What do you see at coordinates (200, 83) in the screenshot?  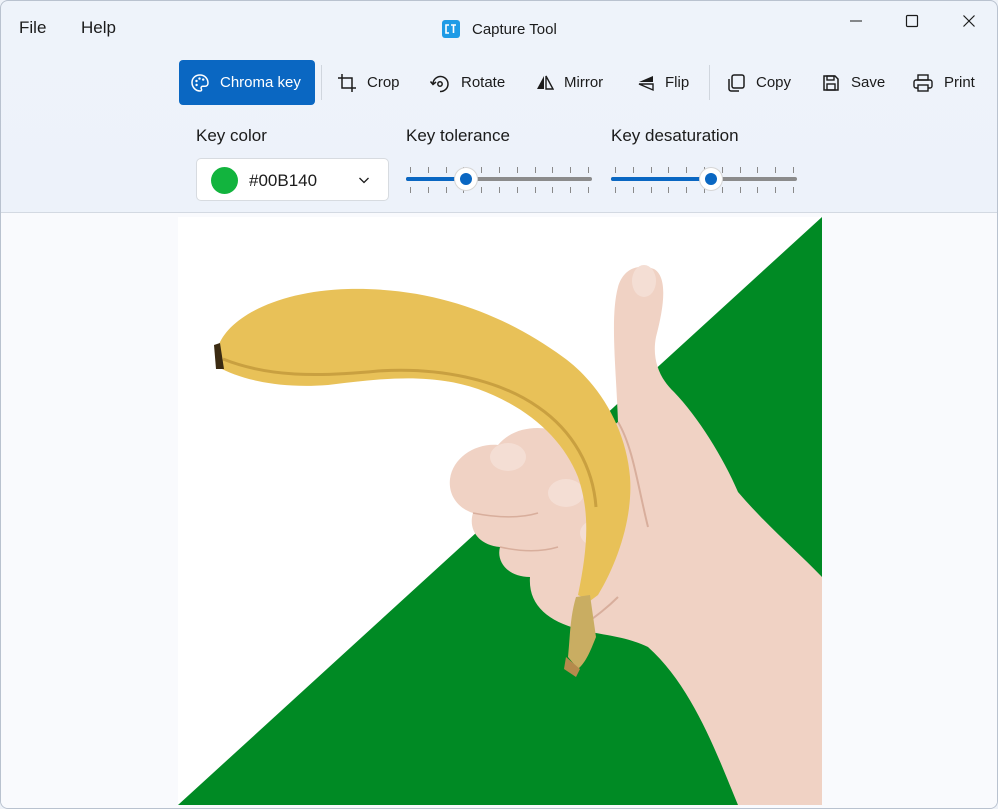 I see `palette-icon` at bounding box center [200, 83].